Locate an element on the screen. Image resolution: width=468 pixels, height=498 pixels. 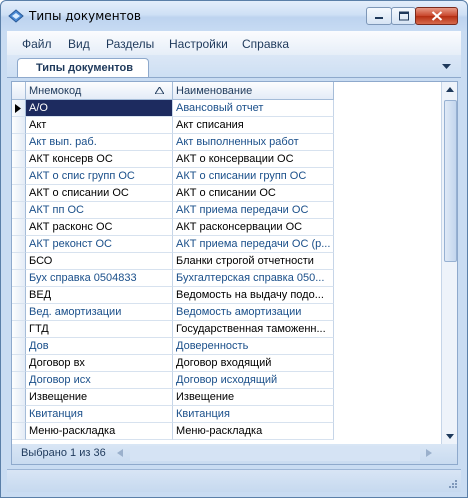
cell-name: Акт выполненных работ is located at coordinates (253, 142).